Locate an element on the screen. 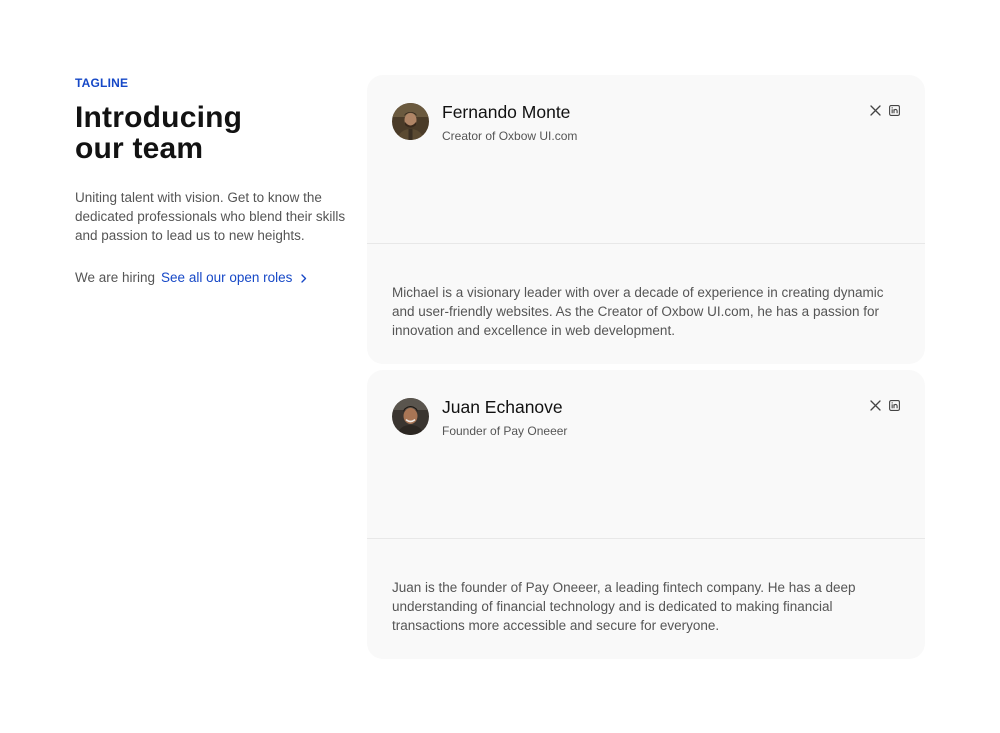 The height and width of the screenshot is (733, 1000). page-title: Introducing our team is located at coordinates (212, 133).